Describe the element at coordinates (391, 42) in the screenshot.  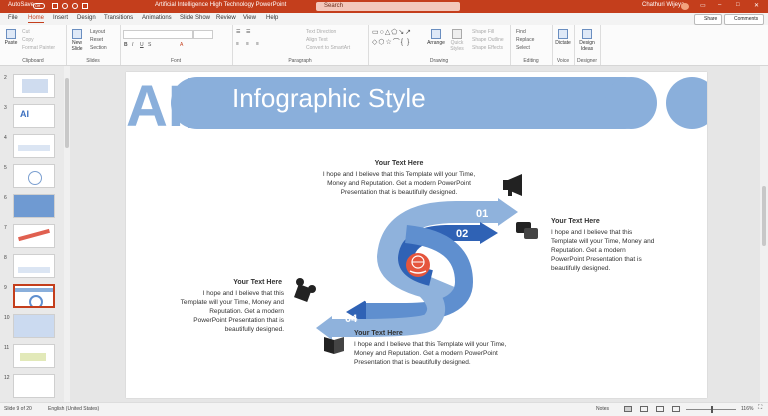
I see `shapes-gallery-row2: ◇⬡☆⌒{ }` at that location.